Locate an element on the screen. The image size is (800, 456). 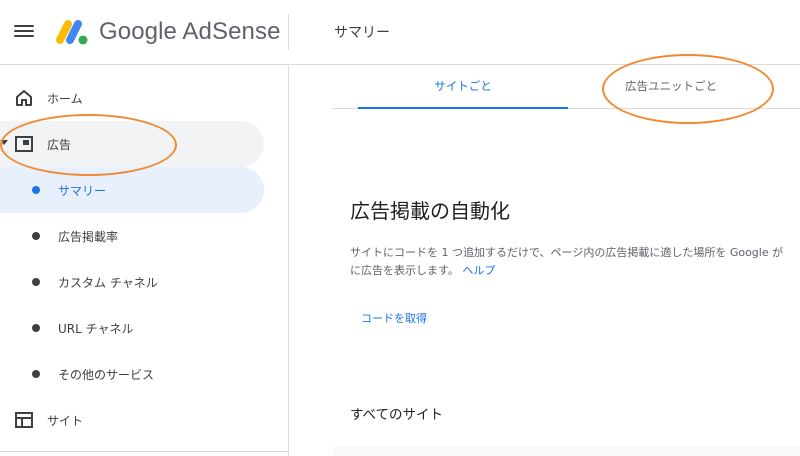
header-divider is located at coordinates (288, 32).